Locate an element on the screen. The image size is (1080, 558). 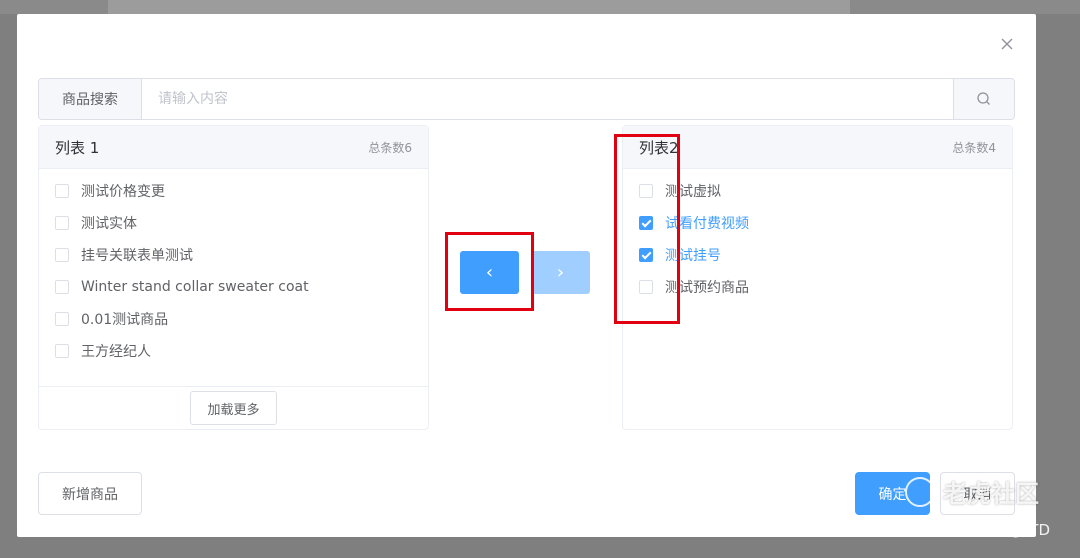
panel-header: 列表 1 总条数6 is located at coordinates (233, 147).